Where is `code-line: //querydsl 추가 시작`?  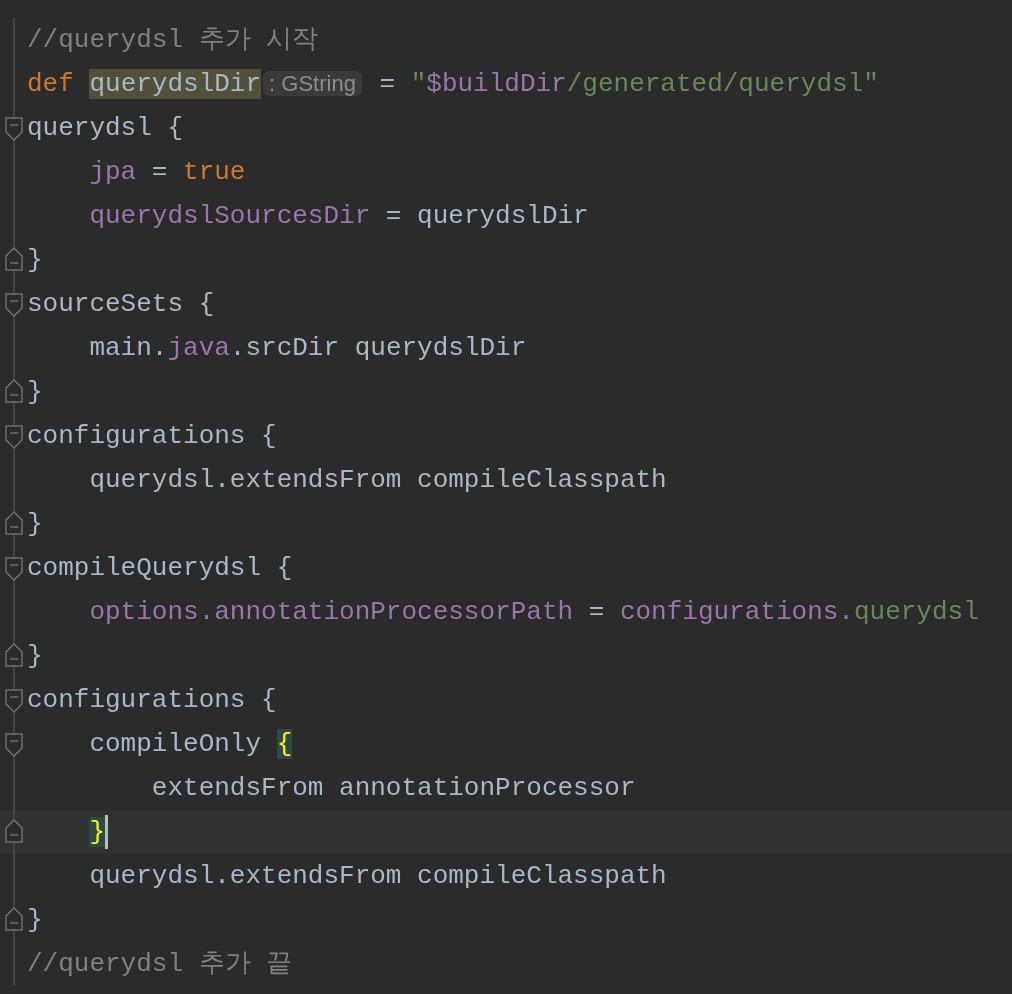 code-line: //querydsl 추가 시작 is located at coordinates (173, 40).